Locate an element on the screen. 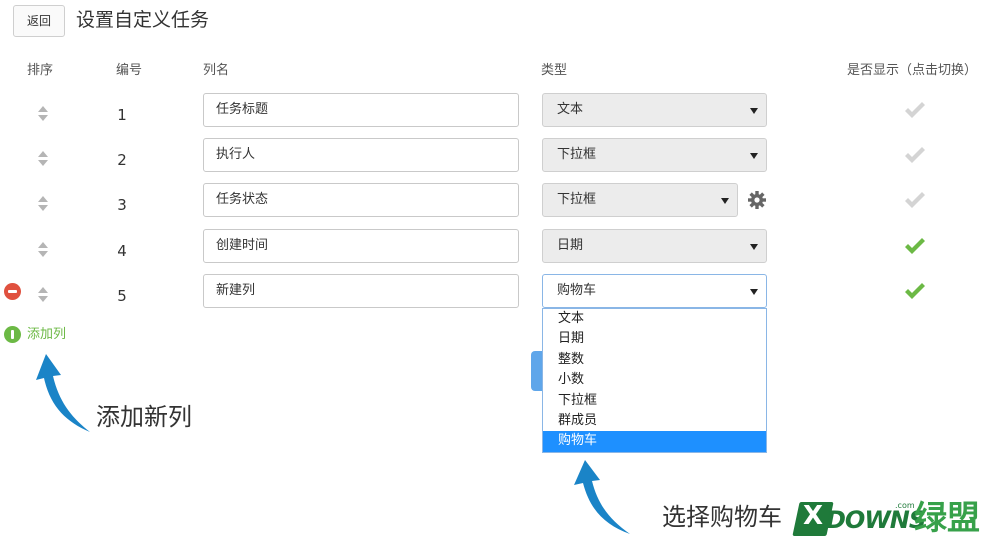  dropdown-option: 群成员 is located at coordinates (654, 421).